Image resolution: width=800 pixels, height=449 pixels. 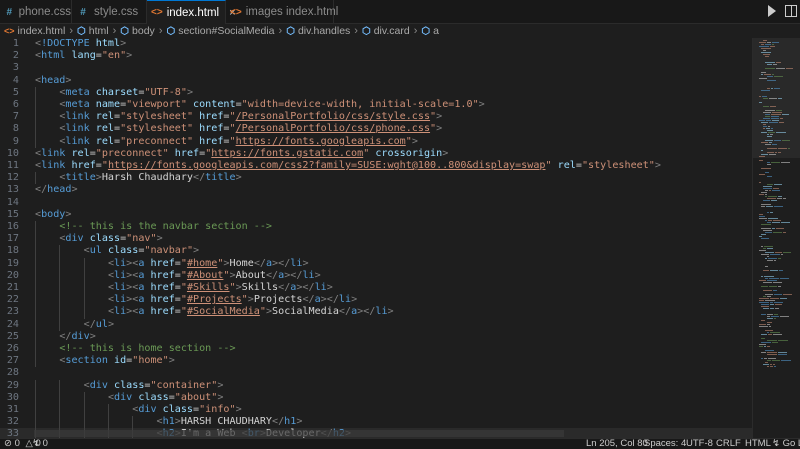 I want to click on run-icon, so click(x=772, y=11).